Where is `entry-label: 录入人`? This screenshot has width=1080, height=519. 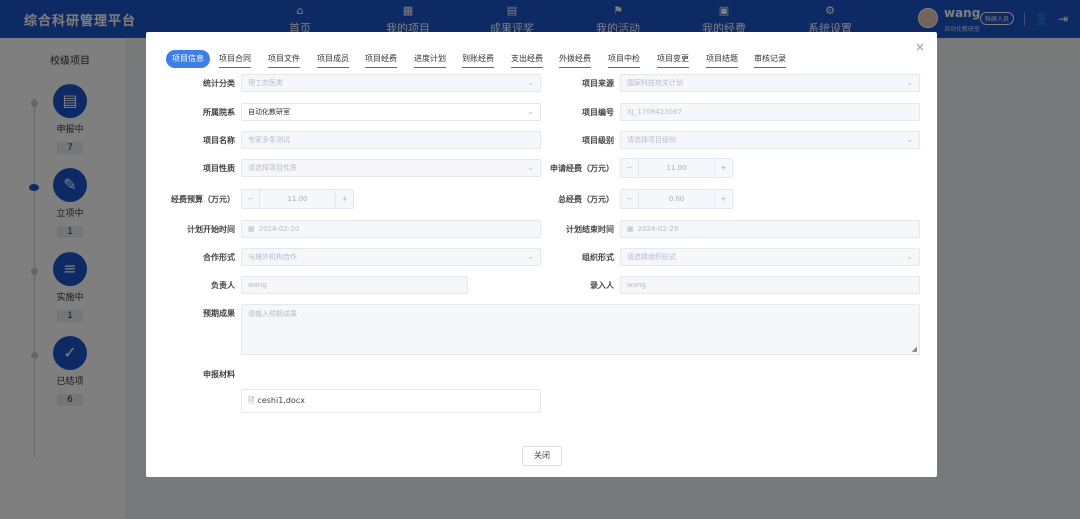 entry-label: 录入人 is located at coordinates (602, 285).